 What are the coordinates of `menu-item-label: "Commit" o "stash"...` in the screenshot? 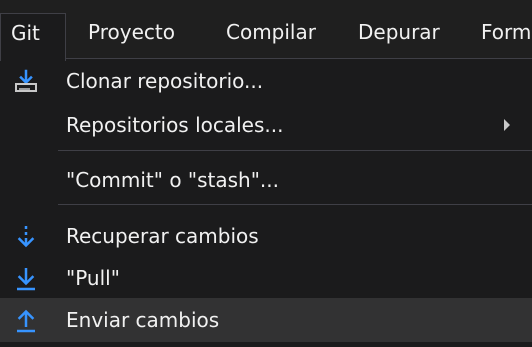 It's located at (172, 180).